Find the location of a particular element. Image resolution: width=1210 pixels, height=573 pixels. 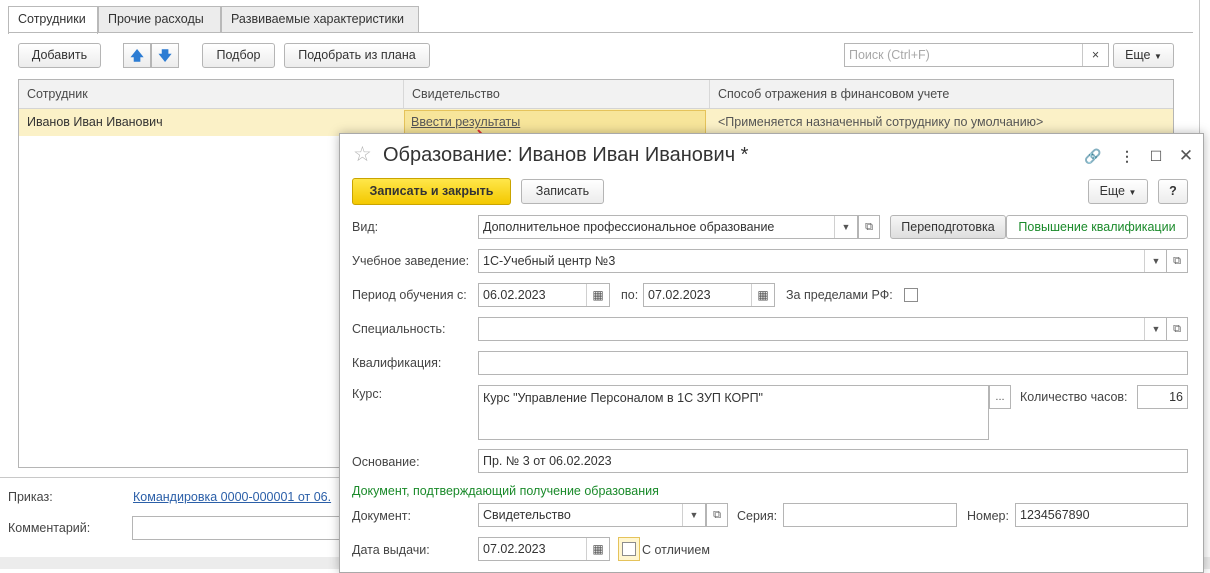

institution-value: 1С-Учебный центр №3 is located at coordinates (549, 261).